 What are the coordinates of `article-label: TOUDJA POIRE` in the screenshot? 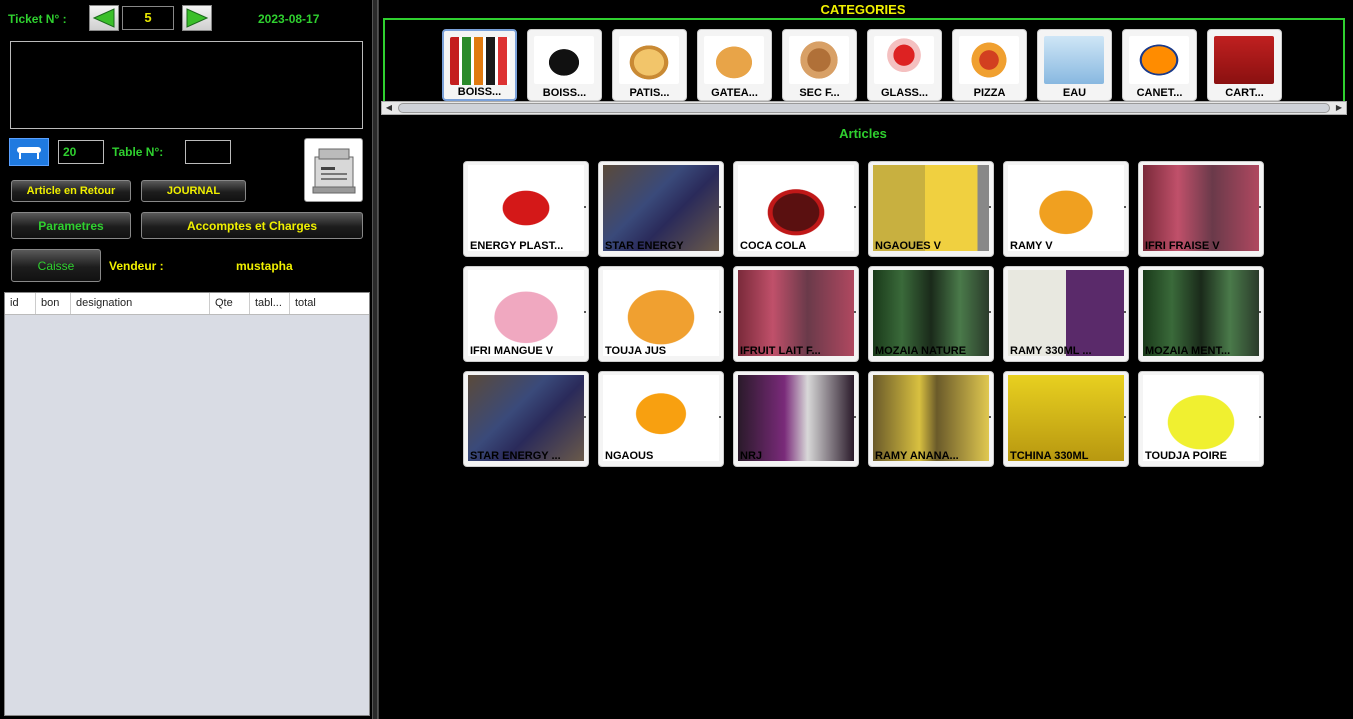 It's located at (1186, 456).